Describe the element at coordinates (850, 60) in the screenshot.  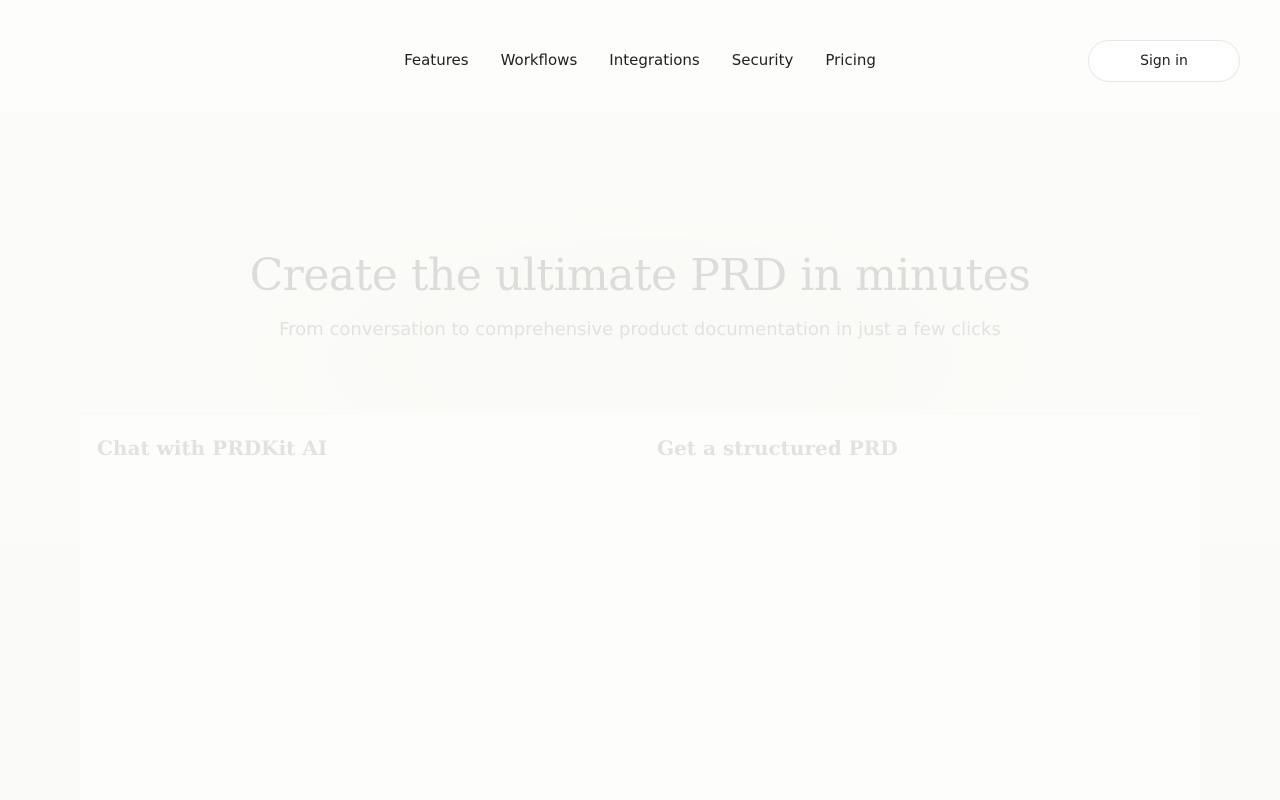
I see `nav-item-pricing: Pricing` at that location.